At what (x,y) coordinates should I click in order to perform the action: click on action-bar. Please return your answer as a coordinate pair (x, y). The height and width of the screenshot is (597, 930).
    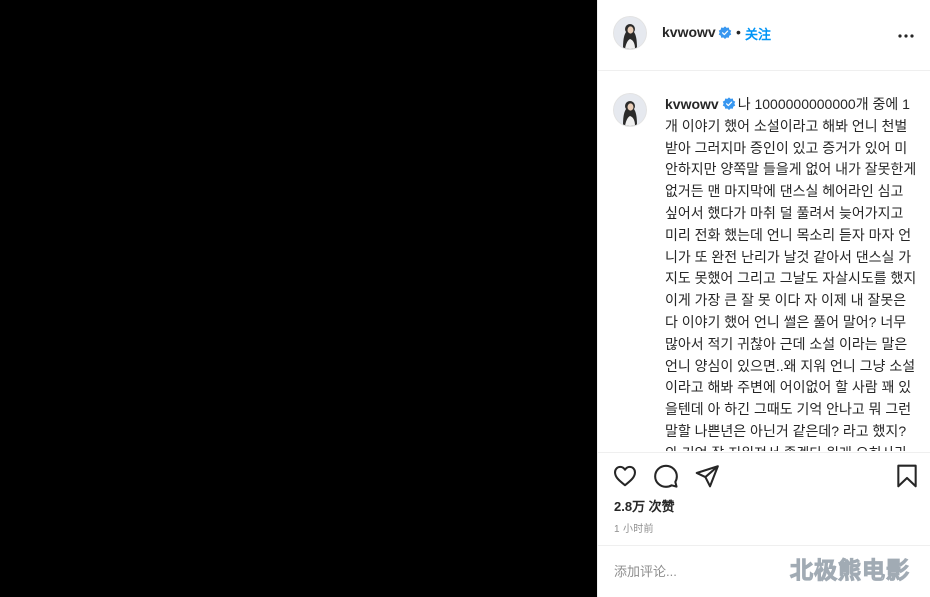
    Looking at the image, I should click on (764, 472).